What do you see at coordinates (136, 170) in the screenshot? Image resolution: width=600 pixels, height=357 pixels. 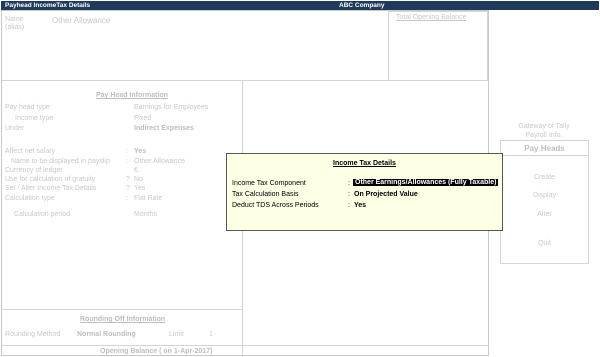 I see `currency-value: €` at bounding box center [136, 170].